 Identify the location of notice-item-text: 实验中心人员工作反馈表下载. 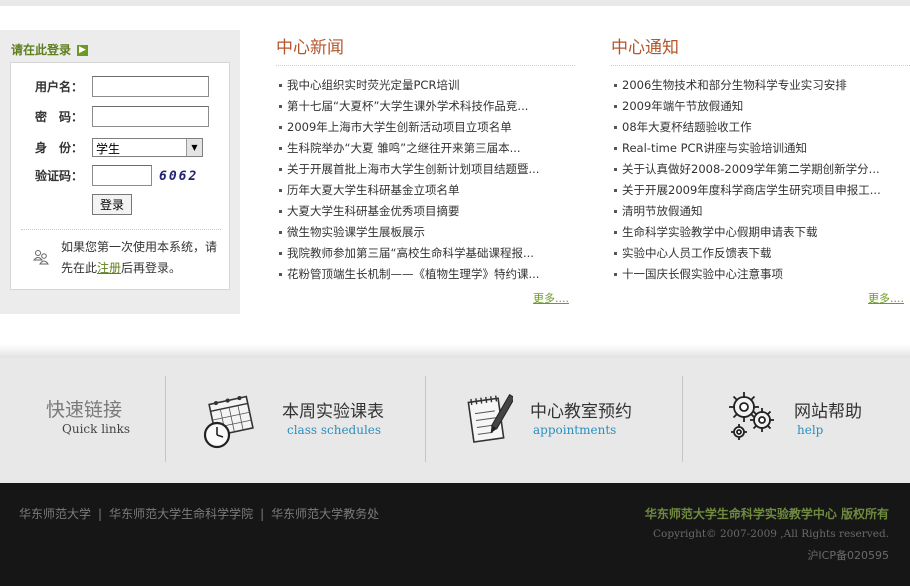
(697, 253).